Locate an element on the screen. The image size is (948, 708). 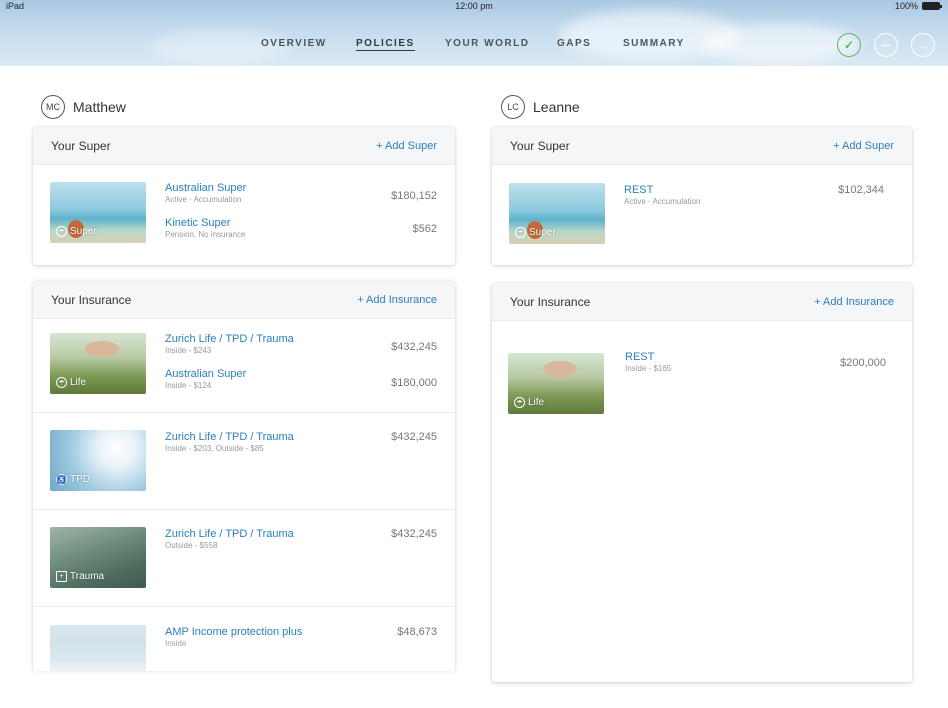
income-protection-image is located at coordinates (98, 648).